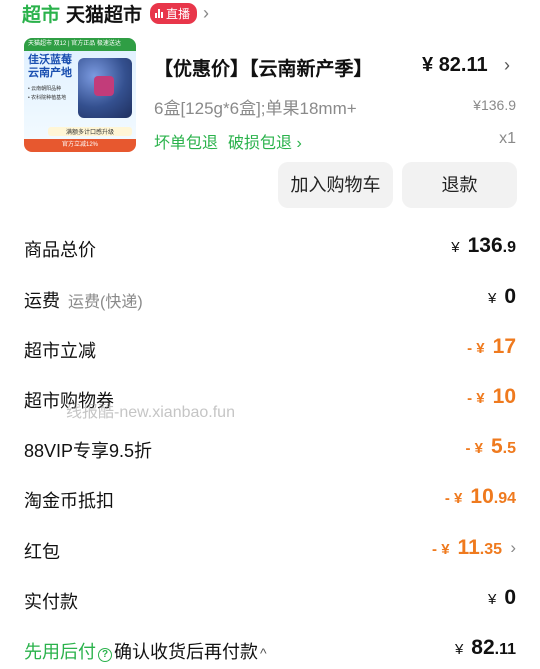  I want to click on bnpl-text: 确认收货后再付款, so click(186, 652).